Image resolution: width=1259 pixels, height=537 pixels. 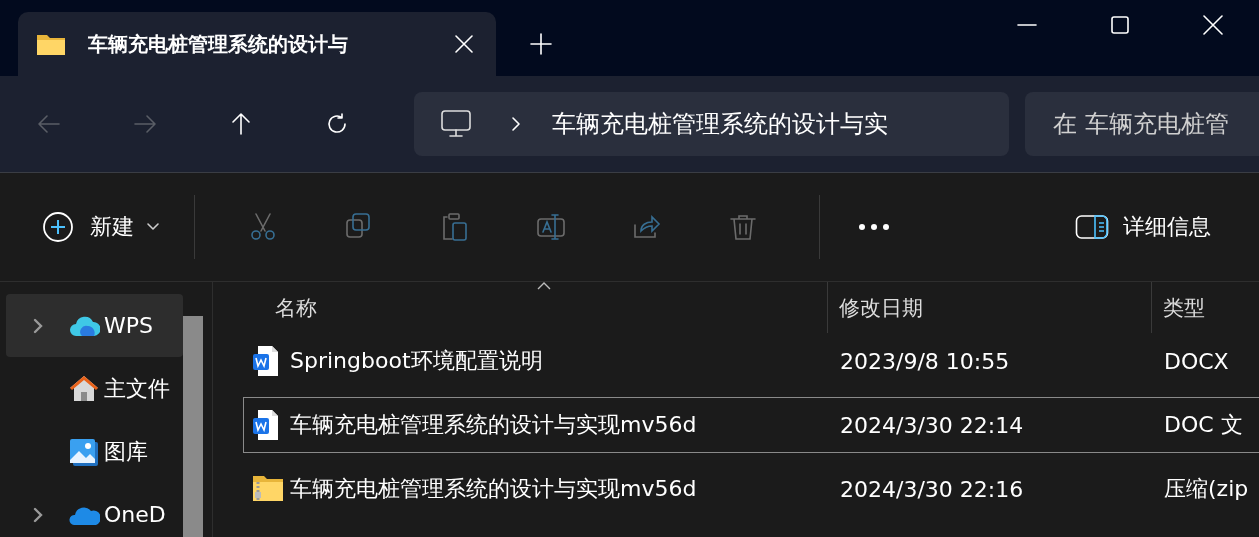 What do you see at coordinates (751, 361) in the screenshot?
I see `file-row: Springboot环境配置说明 2023/9/8 10:55 DOCX` at bounding box center [751, 361].